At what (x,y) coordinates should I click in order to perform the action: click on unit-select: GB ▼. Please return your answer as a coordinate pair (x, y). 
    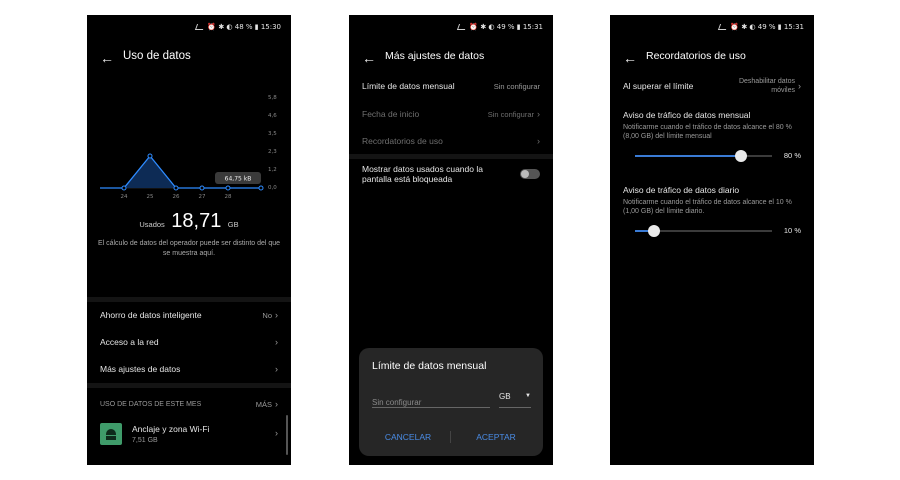
    Looking at the image, I should click on (515, 400).